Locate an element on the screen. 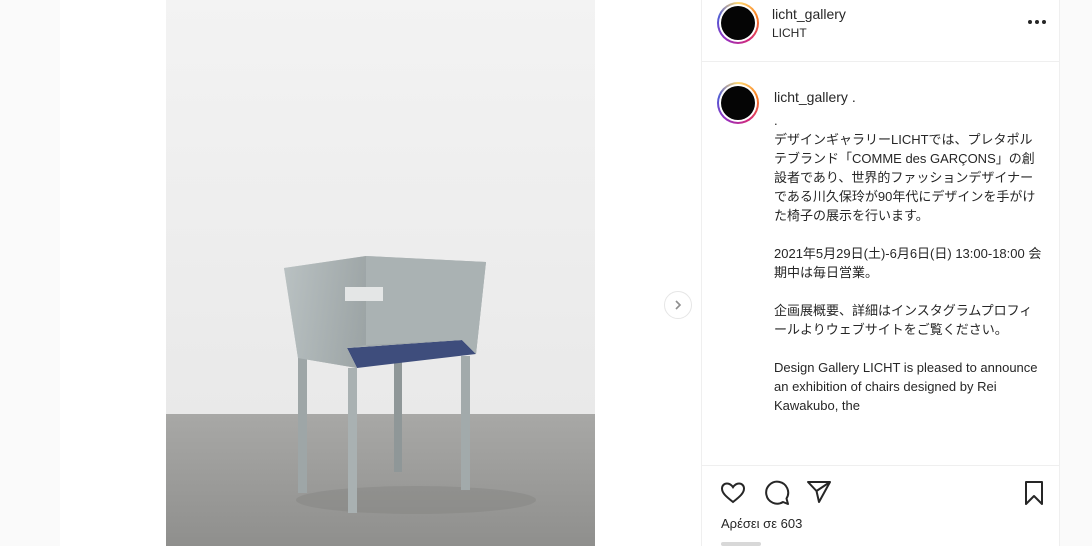 The image size is (1092, 546). heart-icon is located at coordinates (733, 493).